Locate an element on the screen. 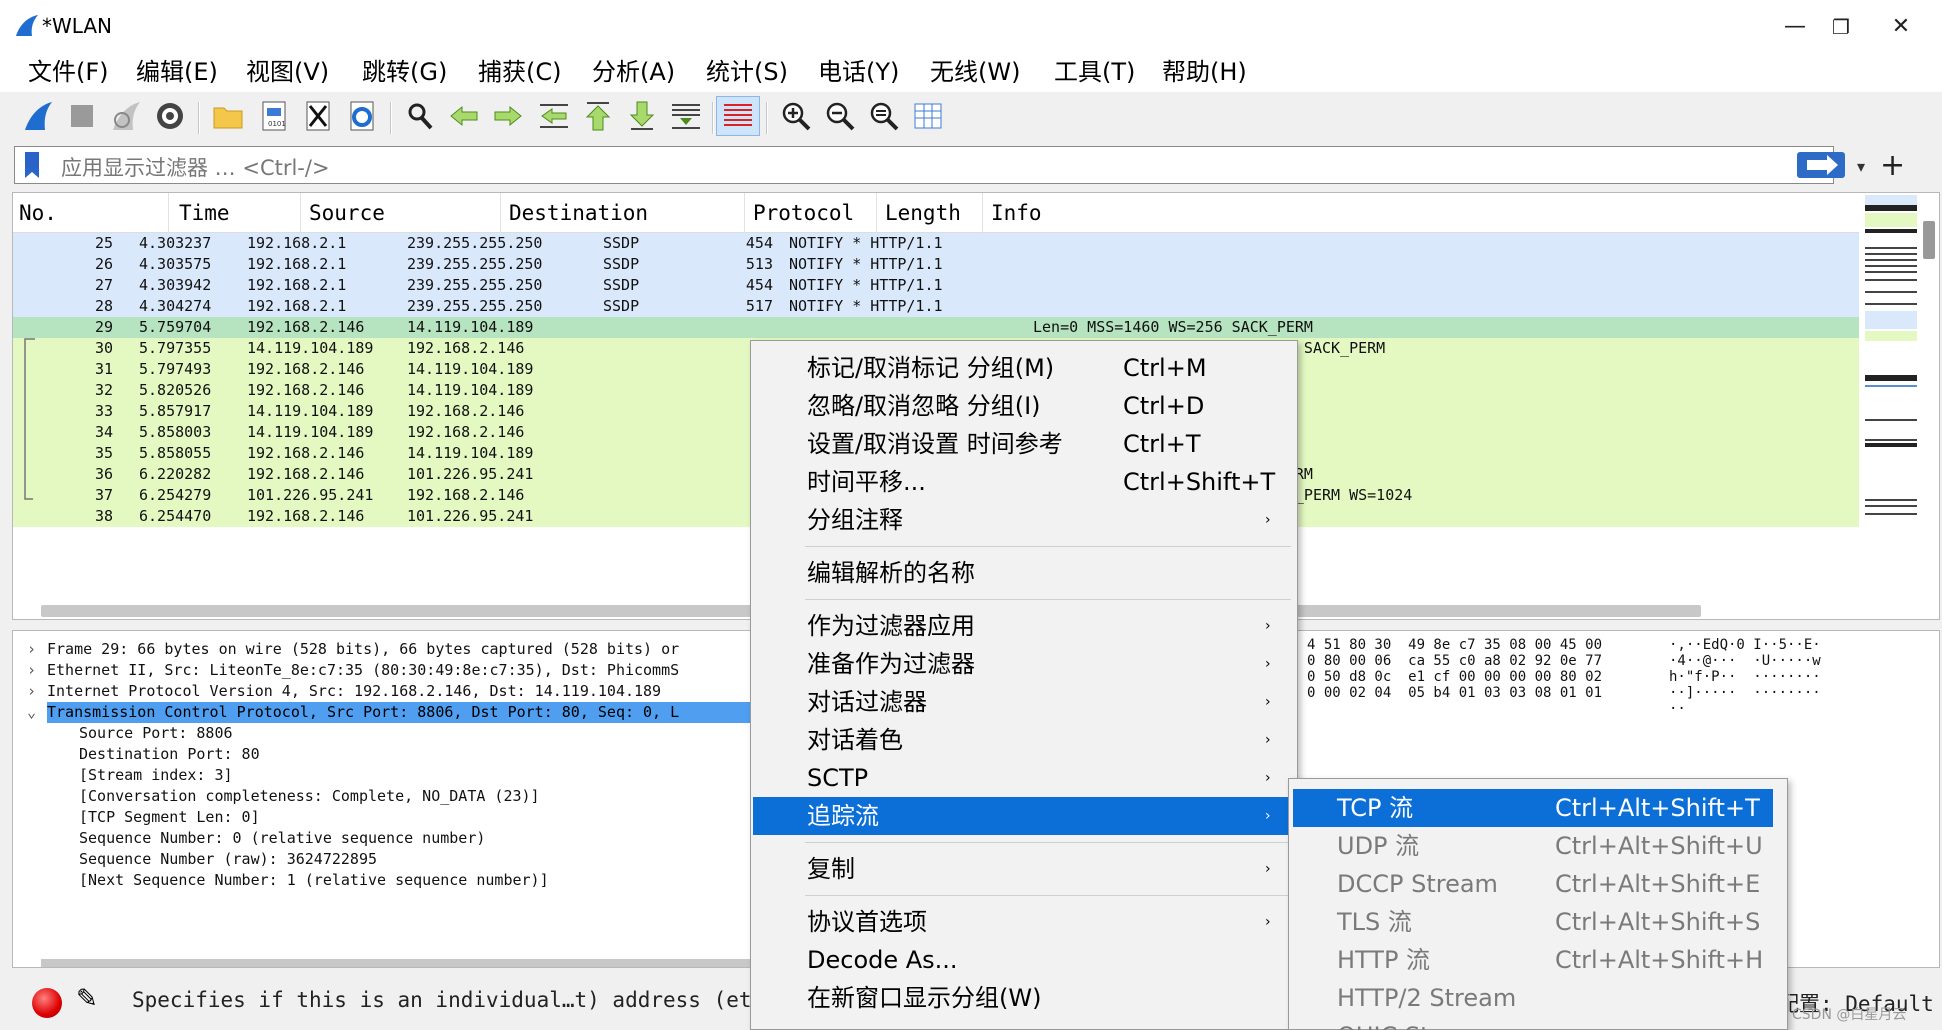 The width and height of the screenshot is (1942, 1030). menu-statistics: 统计(S) is located at coordinates (747, 72).